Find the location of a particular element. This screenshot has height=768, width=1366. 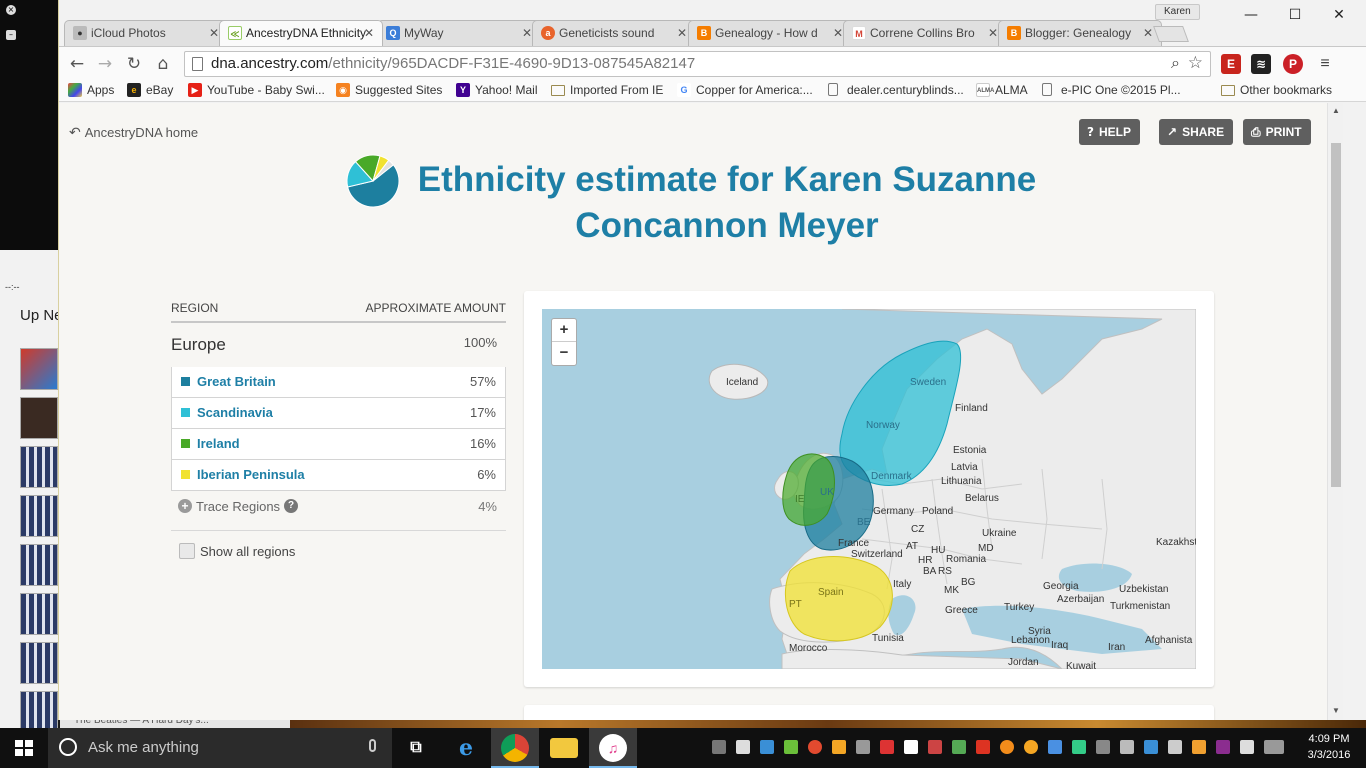

dropbox-icon is located at coordinates (911, 747).